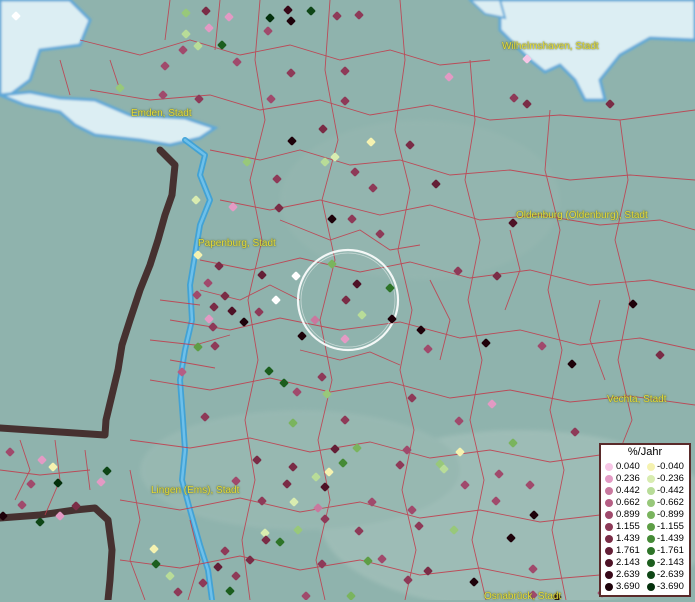  I want to click on legend-label-negative: -0.442, so click(670, 490).